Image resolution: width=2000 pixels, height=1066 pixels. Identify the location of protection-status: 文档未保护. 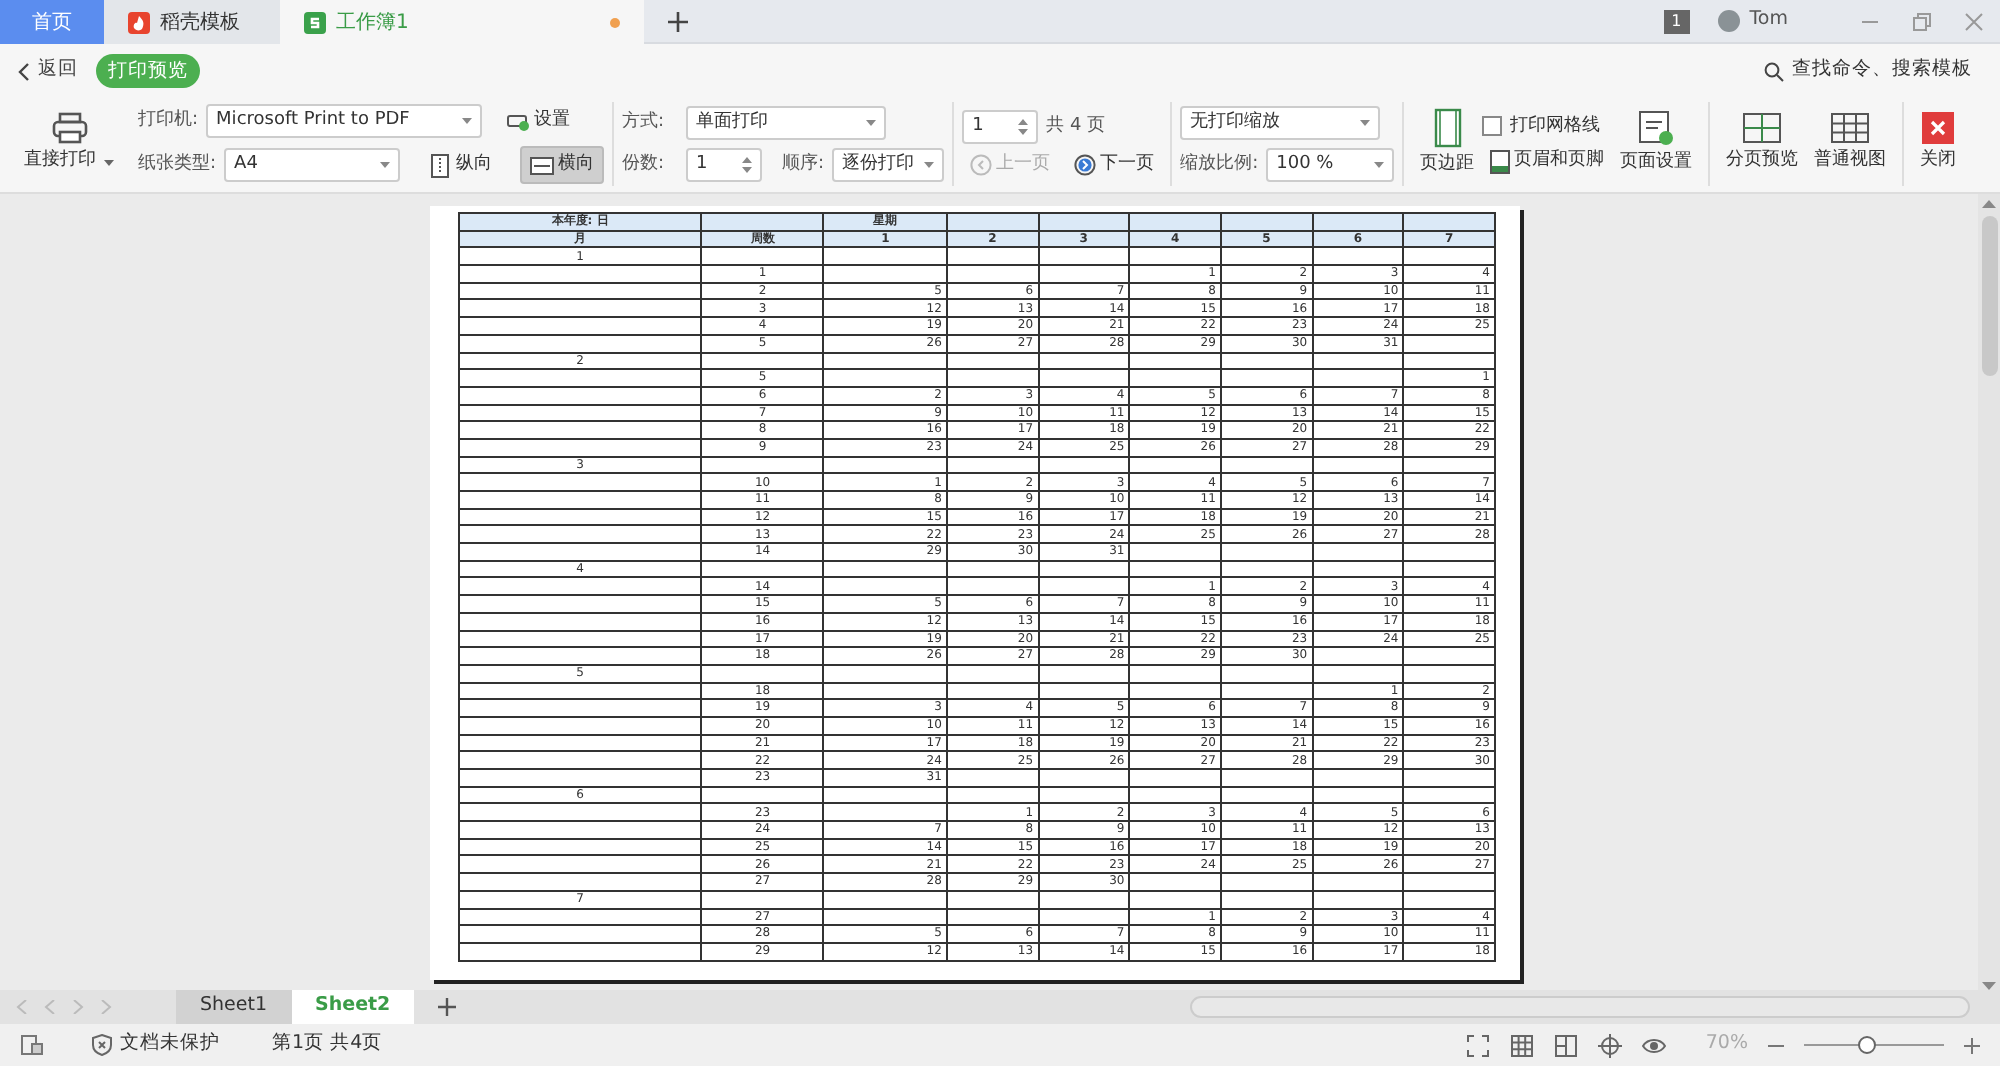
(156, 1045).